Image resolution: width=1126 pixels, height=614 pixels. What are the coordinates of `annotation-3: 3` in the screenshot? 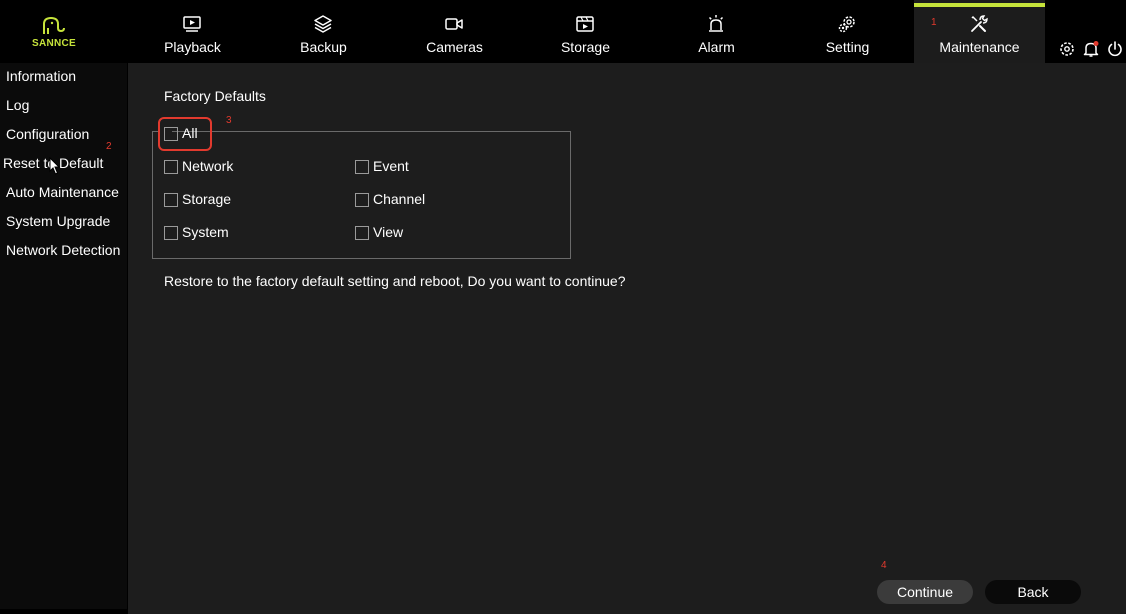 It's located at (229, 120).